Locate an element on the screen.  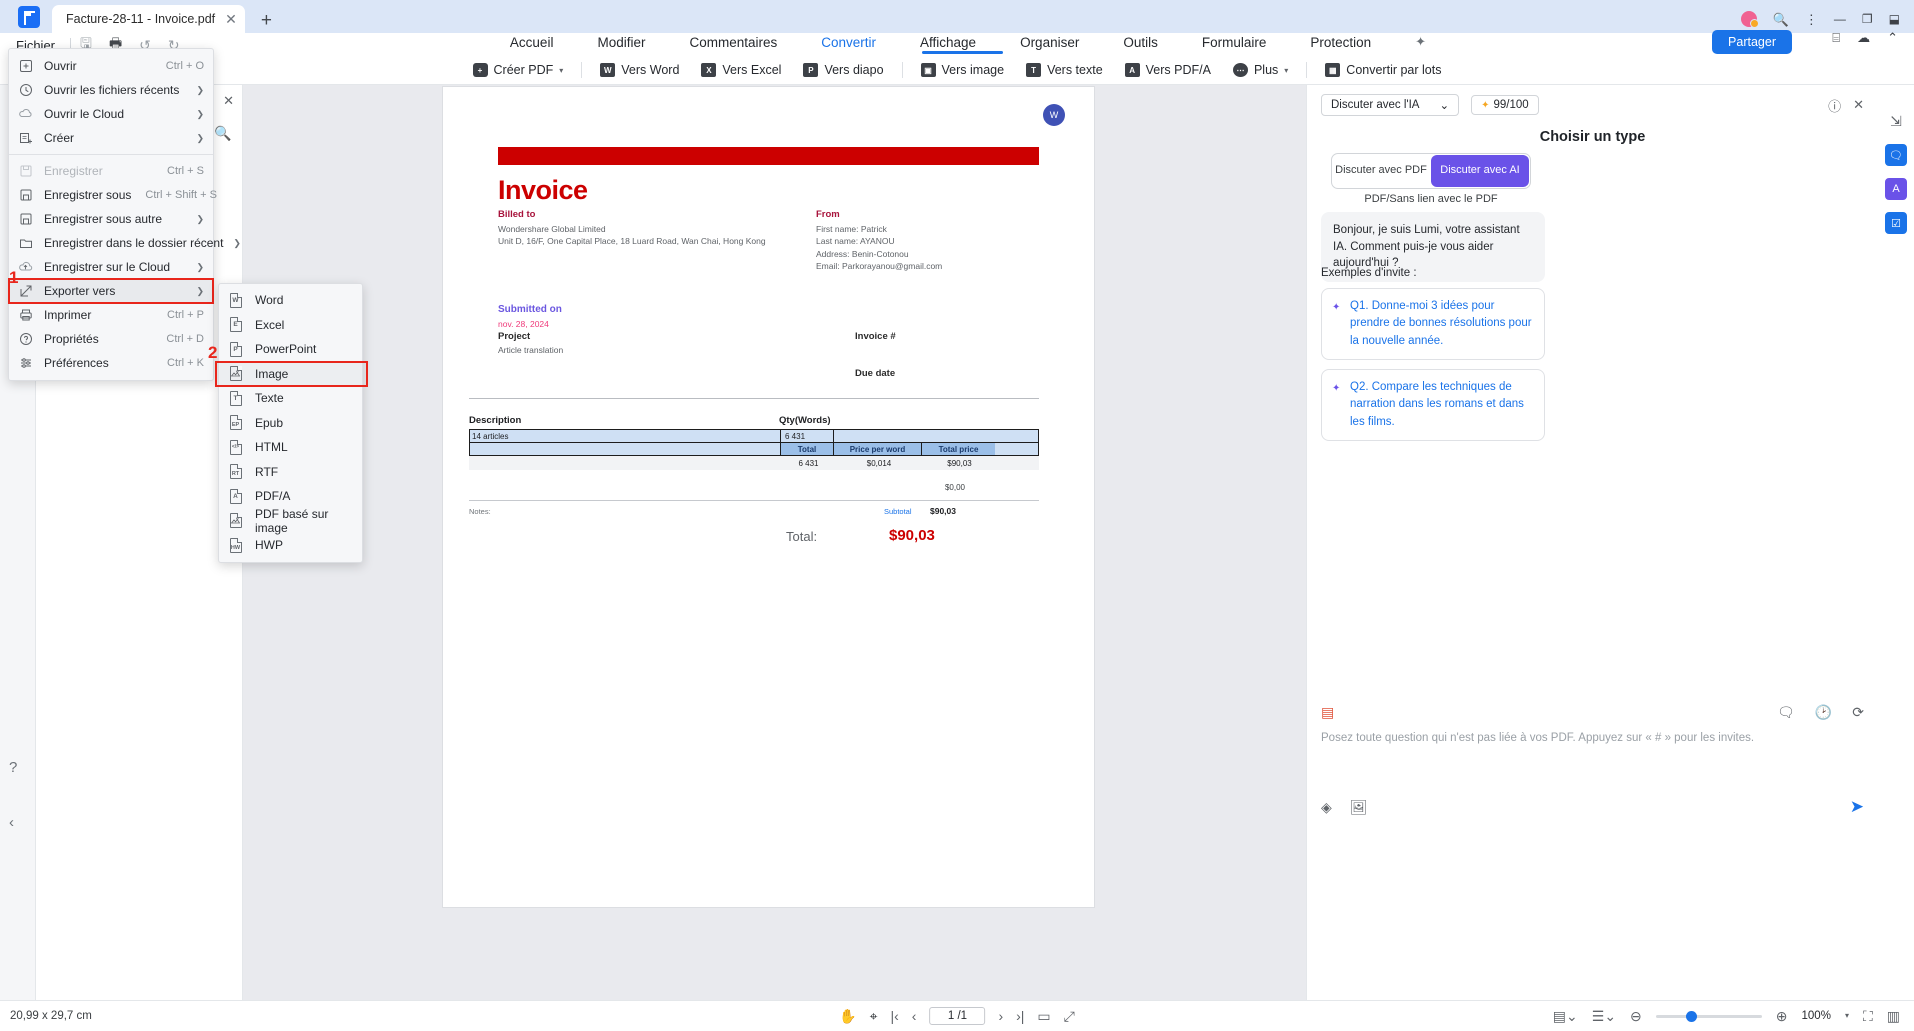
scroll-mode-icon: ☰⌄ is located at coordinates (1604, 1016).